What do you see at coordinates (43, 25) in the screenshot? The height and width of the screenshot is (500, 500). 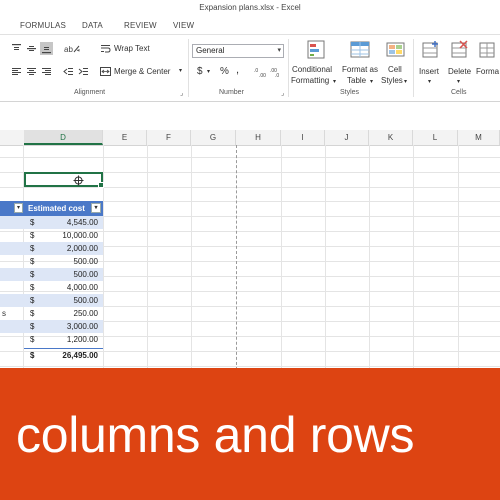 I see `tab-formulas: FORMULAS` at bounding box center [43, 25].